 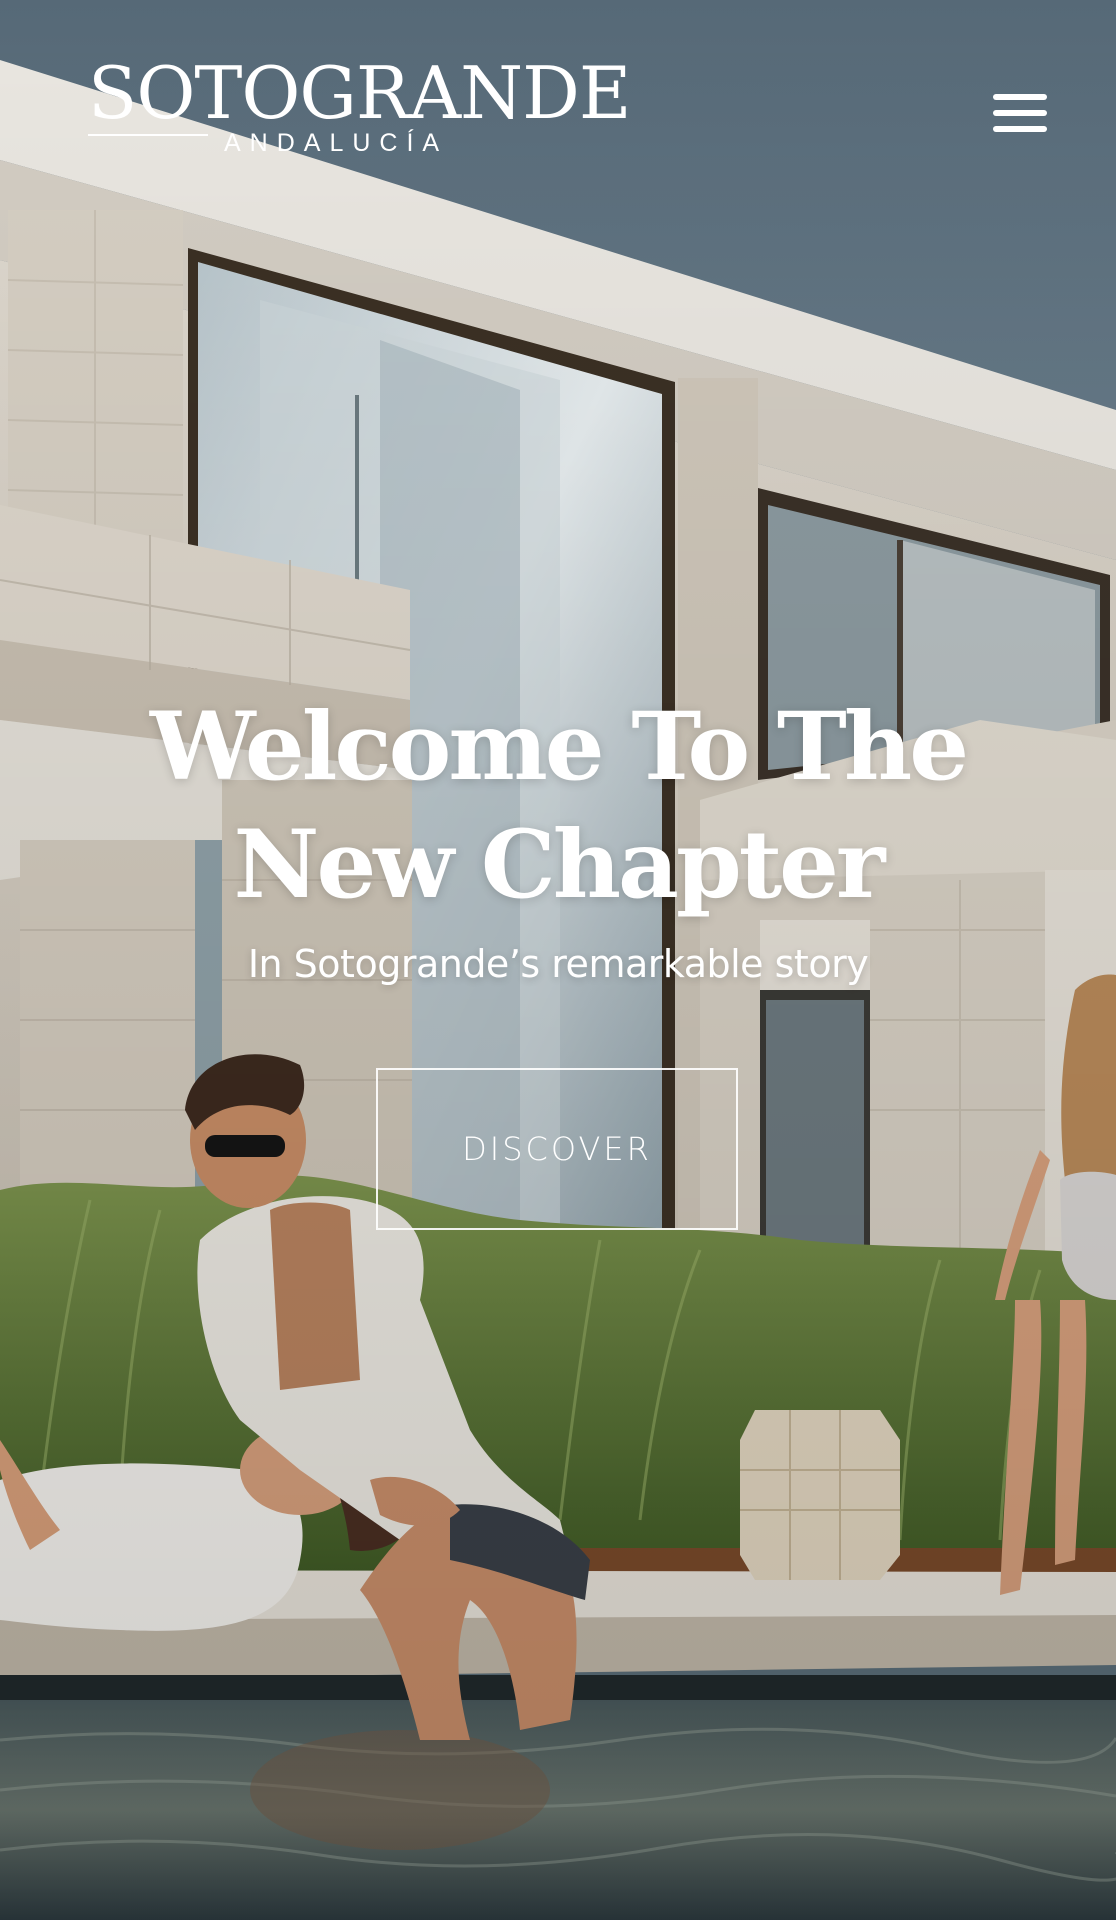 What do you see at coordinates (558, 806) in the screenshot?
I see `hero-title: Welcome To The New Chapter` at bounding box center [558, 806].